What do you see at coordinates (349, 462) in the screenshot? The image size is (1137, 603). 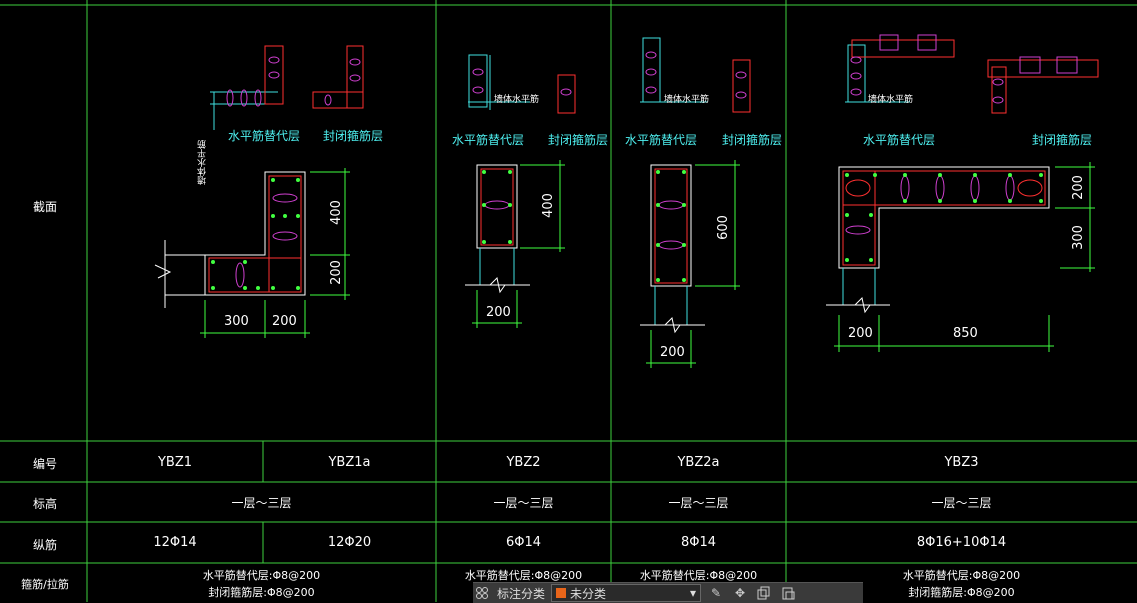 I see `id-cell: YBZ1a` at bounding box center [349, 462].